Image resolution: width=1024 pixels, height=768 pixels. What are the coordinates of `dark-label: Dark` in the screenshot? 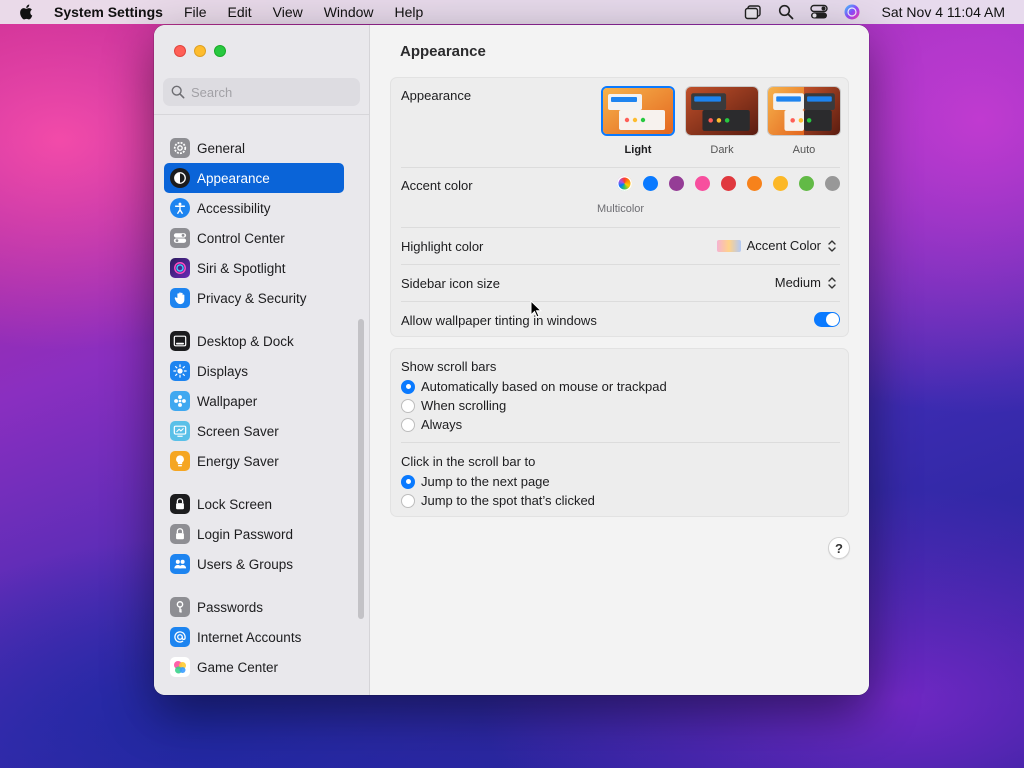 It's located at (722, 150).